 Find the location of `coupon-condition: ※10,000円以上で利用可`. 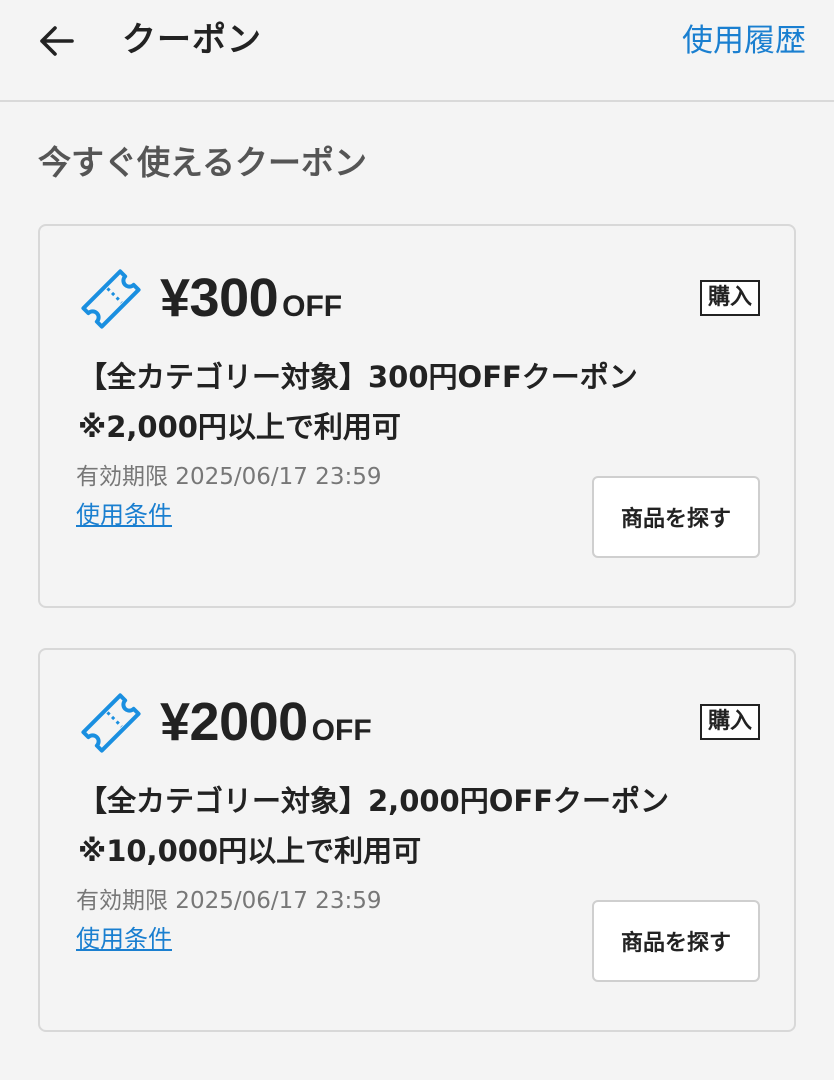

coupon-condition: ※10,000円以上で利用可 is located at coordinates (250, 851).